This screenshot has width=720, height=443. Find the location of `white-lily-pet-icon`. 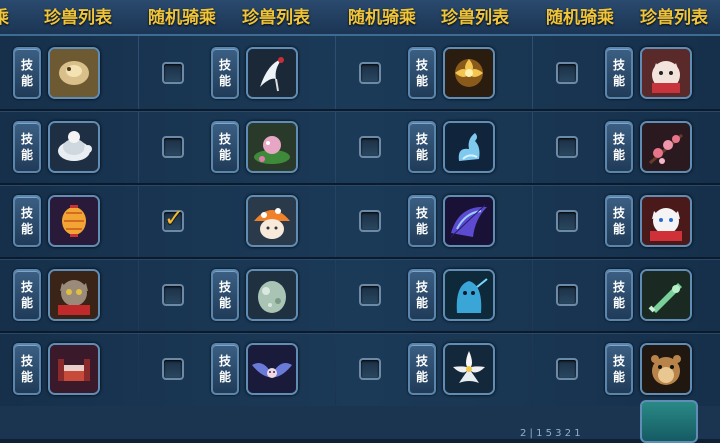

white-lily-pet-icon is located at coordinates (469, 369).